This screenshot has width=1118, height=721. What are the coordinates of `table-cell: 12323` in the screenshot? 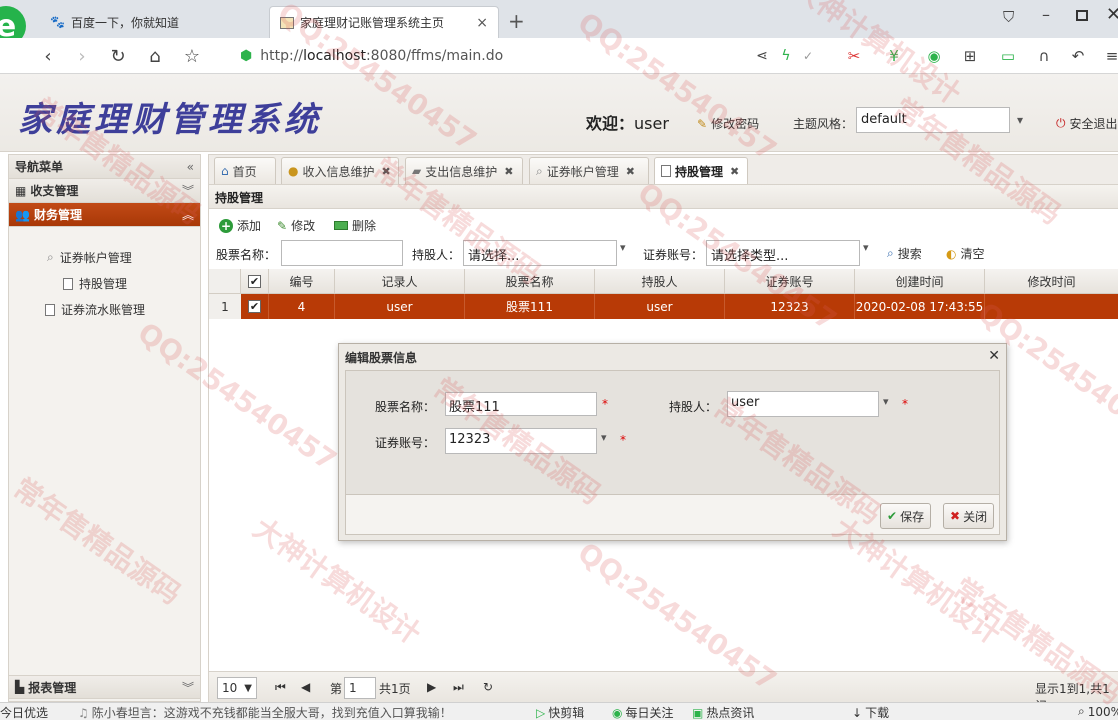 It's located at (790, 306).